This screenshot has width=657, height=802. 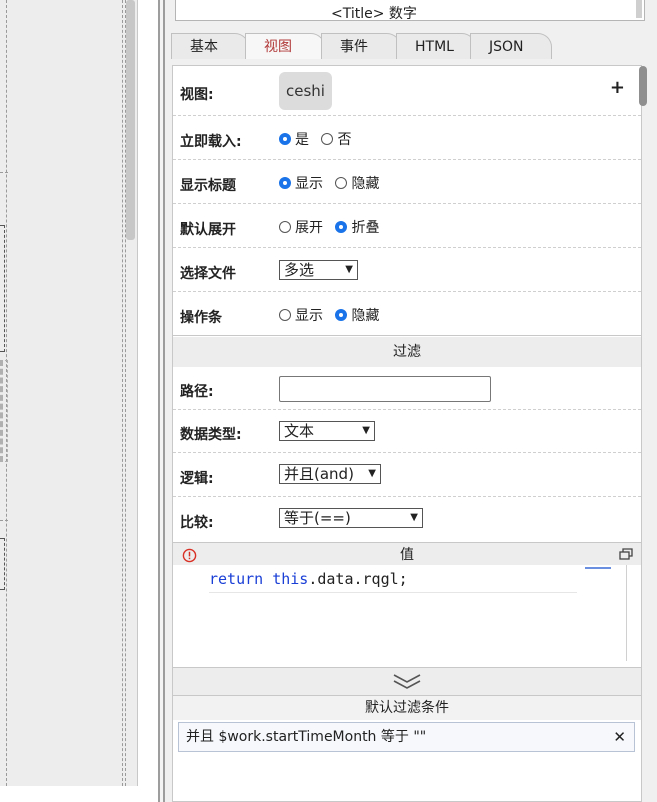 What do you see at coordinates (285, 46) in the screenshot?
I see `tab-view: 视图` at bounding box center [285, 46].